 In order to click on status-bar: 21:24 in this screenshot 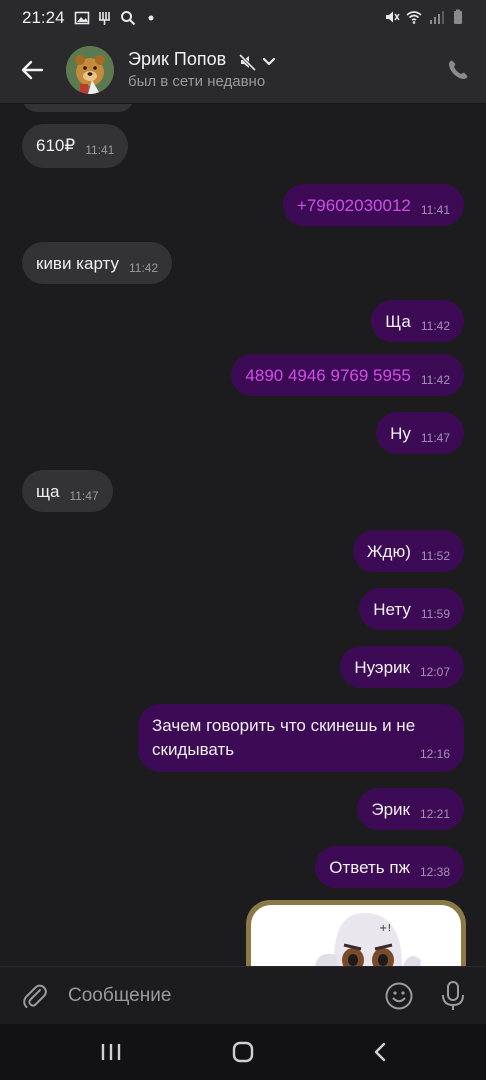, I will do `click(243, 17)`.